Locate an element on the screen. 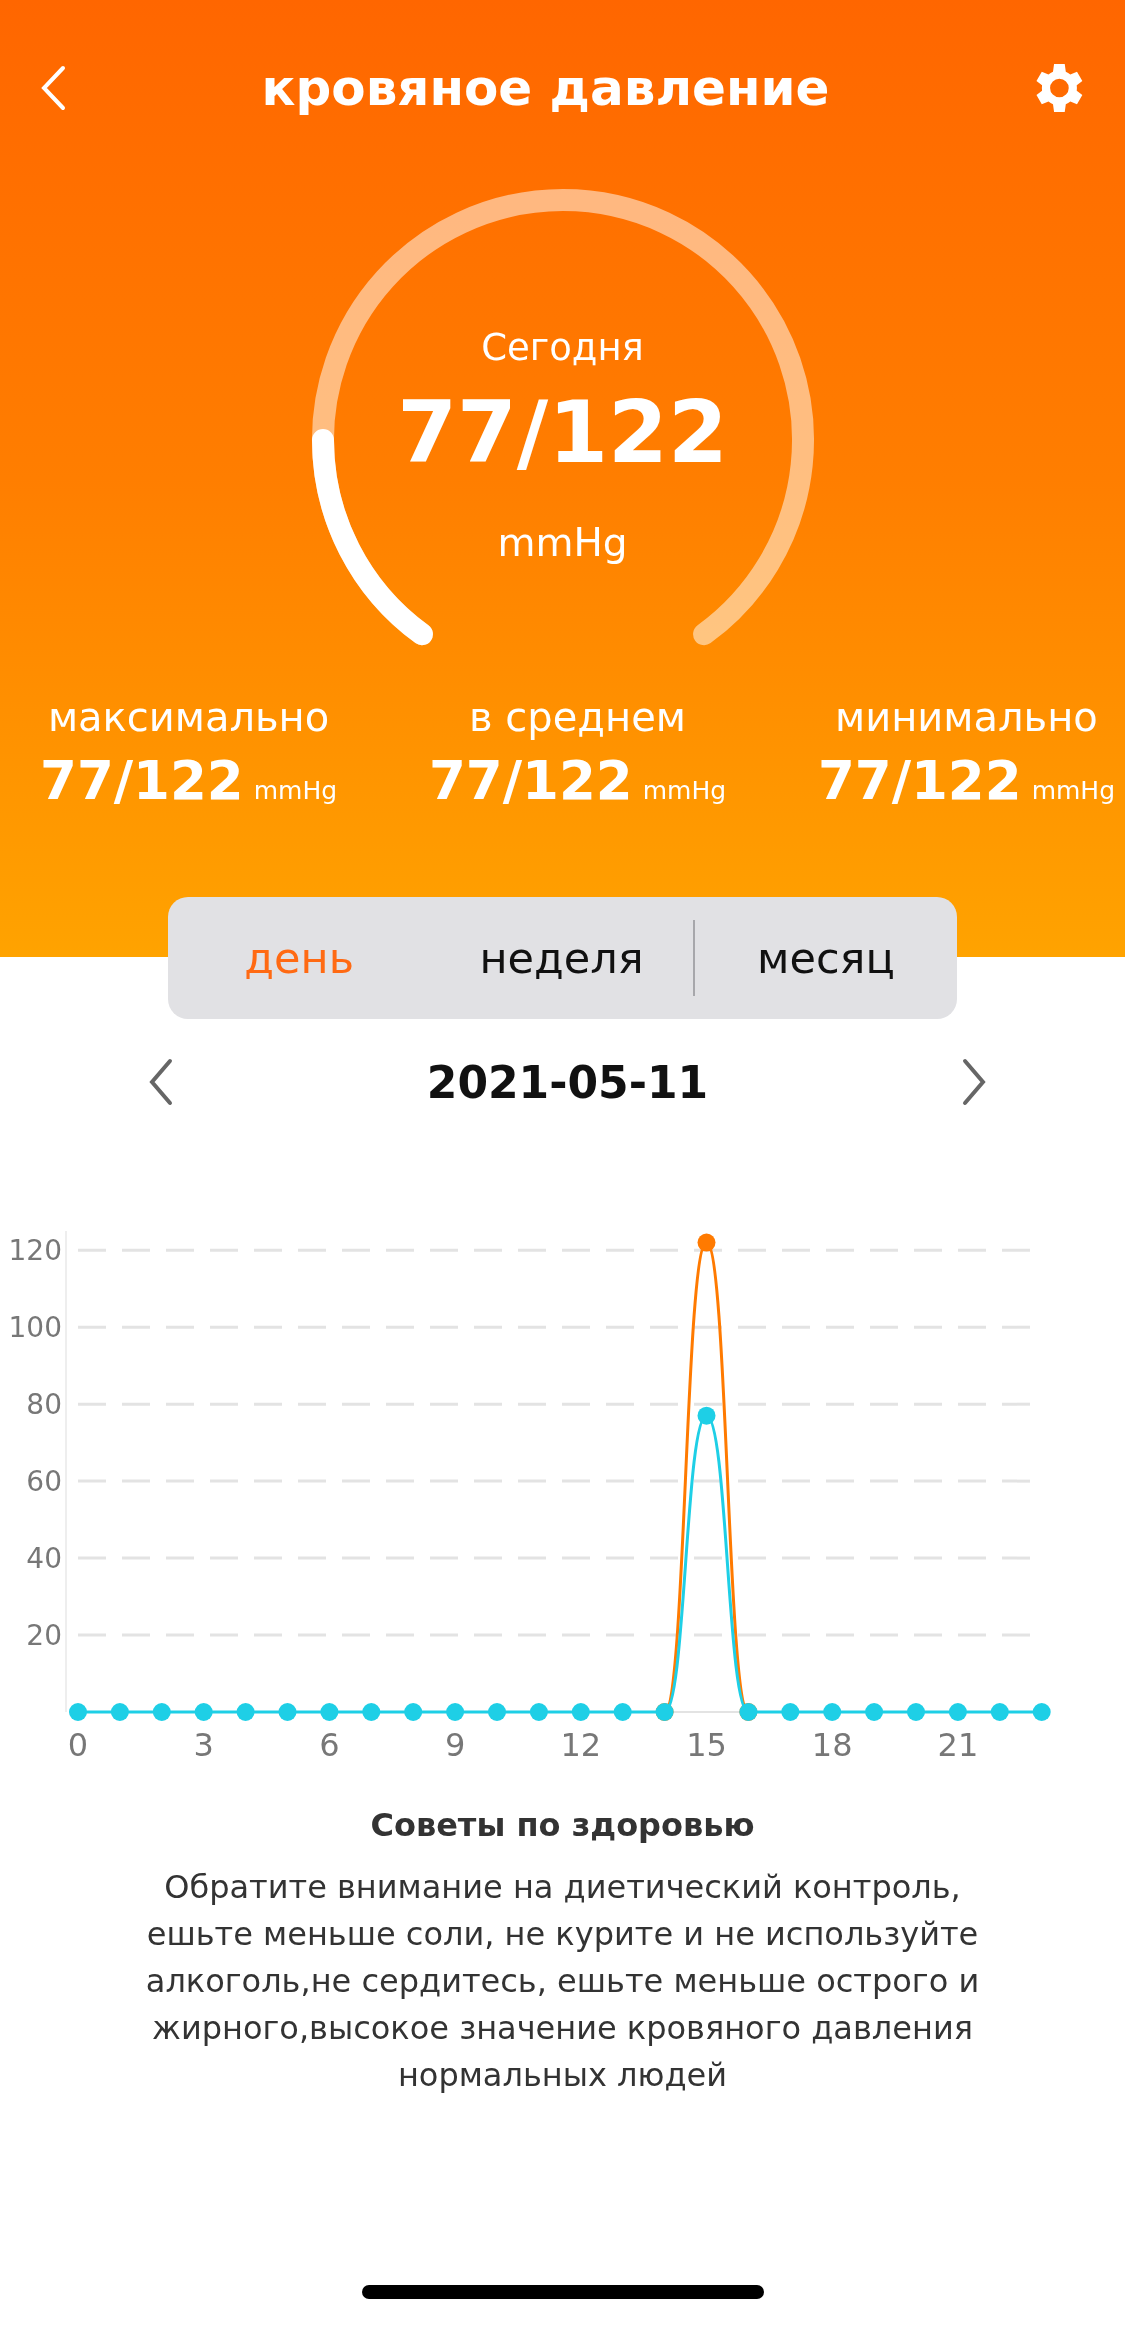  y-axis-label: 100 is located at coordinates (35, 1328).